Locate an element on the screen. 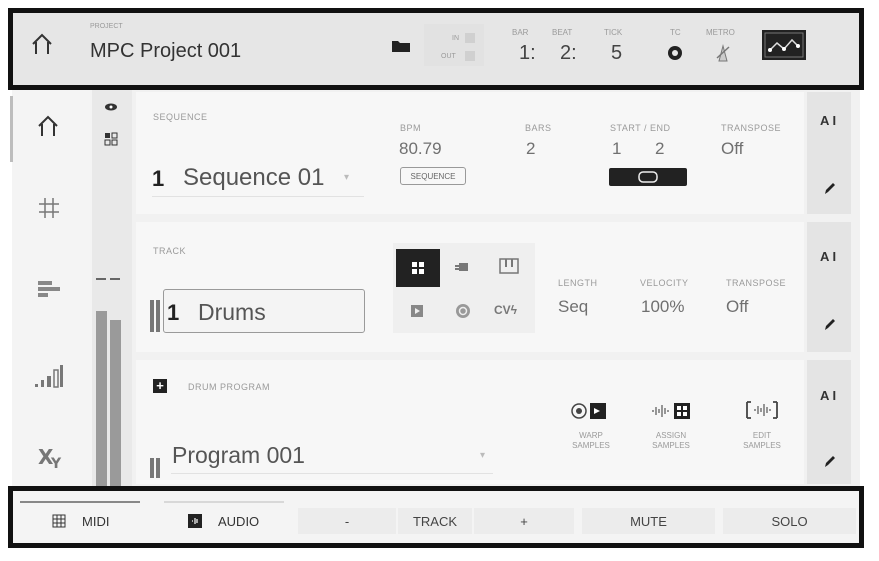 The image size is (879, 561). sequence-dropdown-icon: ▾ is located at coordinates (346, 177).